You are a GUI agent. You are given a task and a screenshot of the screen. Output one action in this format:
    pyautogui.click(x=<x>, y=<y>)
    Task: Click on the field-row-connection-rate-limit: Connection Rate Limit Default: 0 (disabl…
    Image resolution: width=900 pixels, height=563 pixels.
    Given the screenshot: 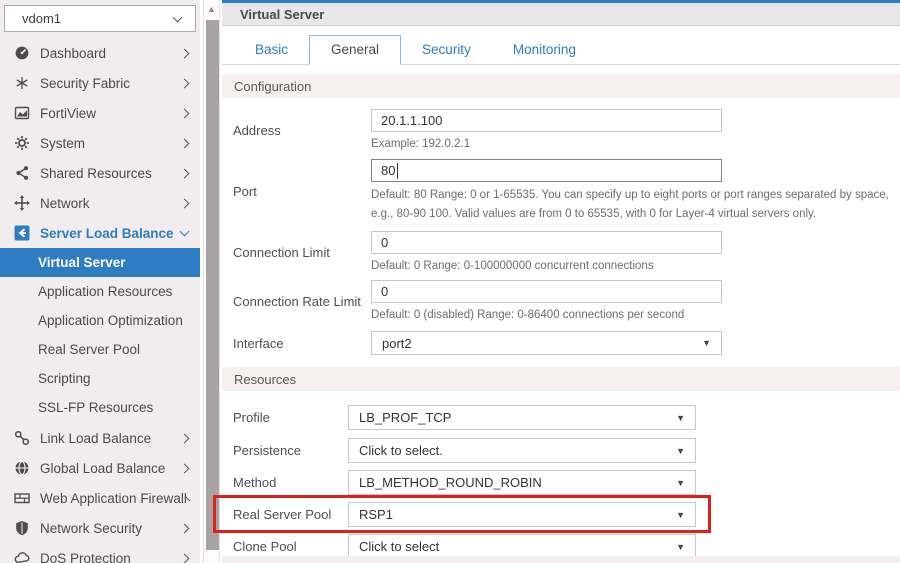 What is the action you would take?
    pyautogui.click(x=561, y=301)
    